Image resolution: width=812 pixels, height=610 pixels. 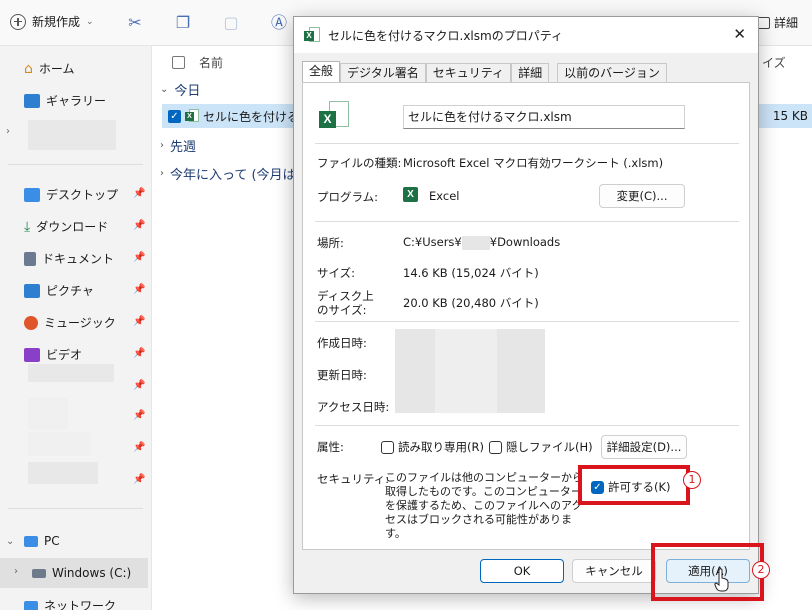 I want to click on sidebar-item-drive-label: Windows (C:), so click(x=81, y=573).